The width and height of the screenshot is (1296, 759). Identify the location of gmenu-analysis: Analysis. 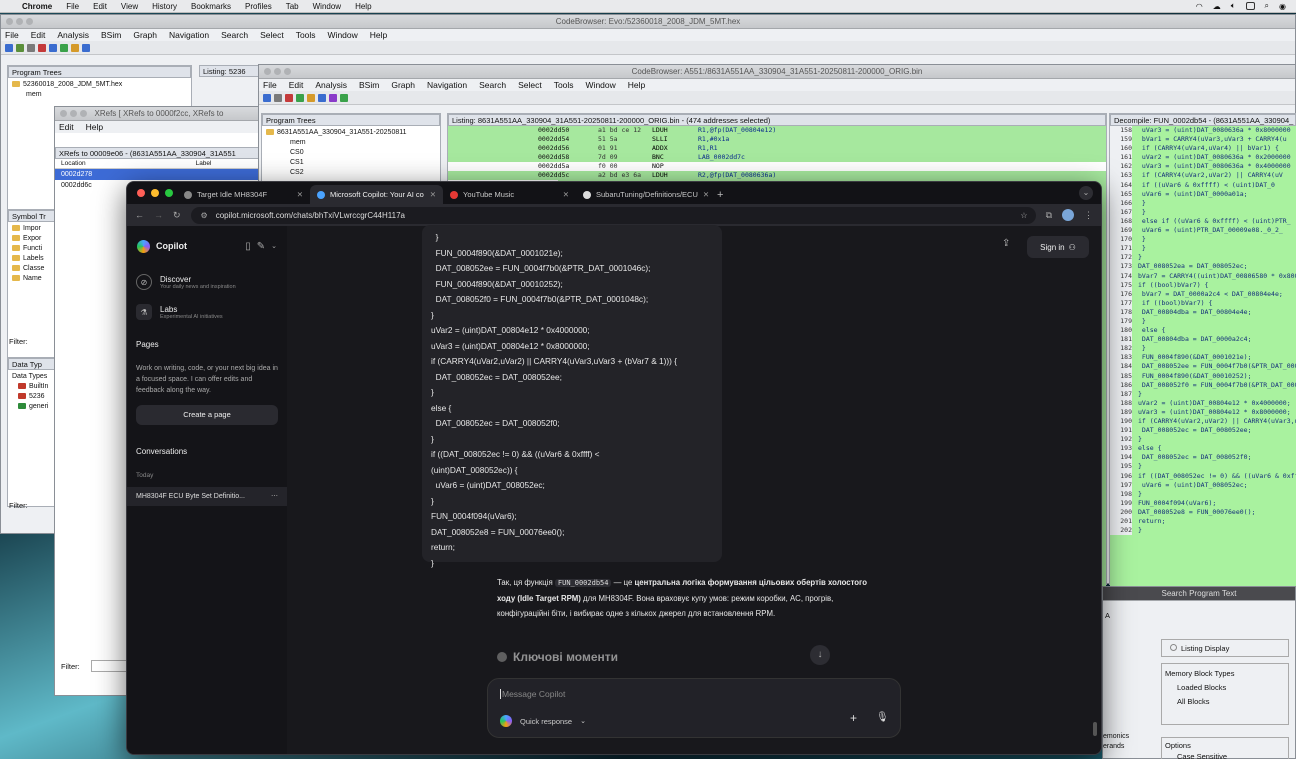
(73, 35).